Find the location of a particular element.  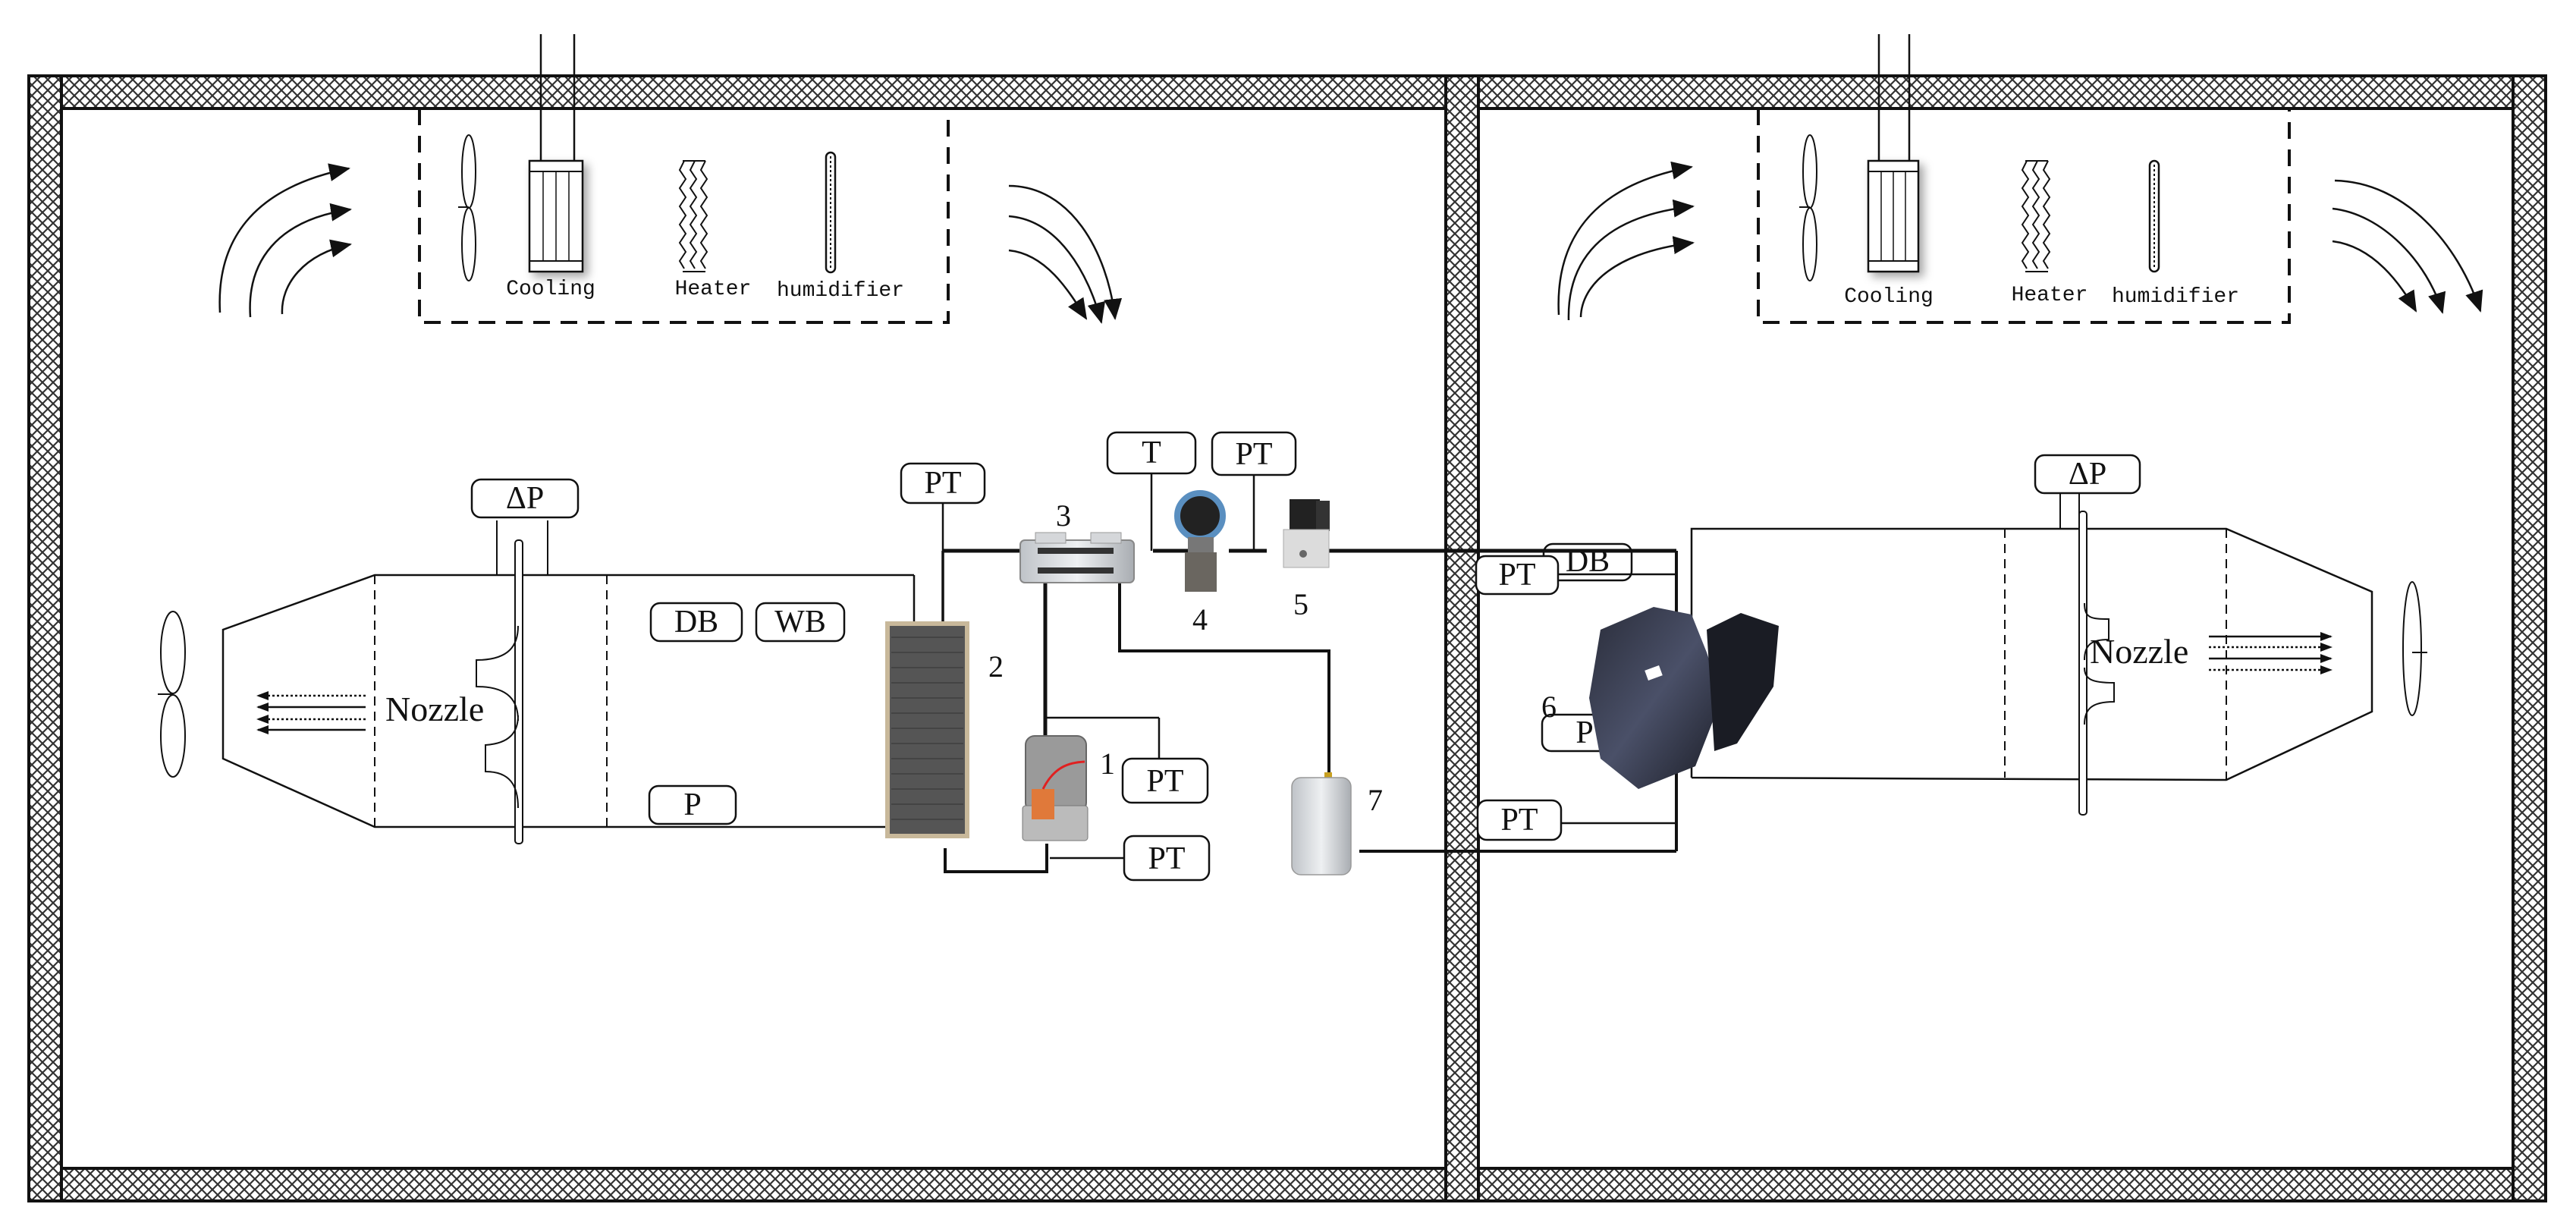

pt-sensor-compressor-discharge: PT is located at coordinates (1165, 780).